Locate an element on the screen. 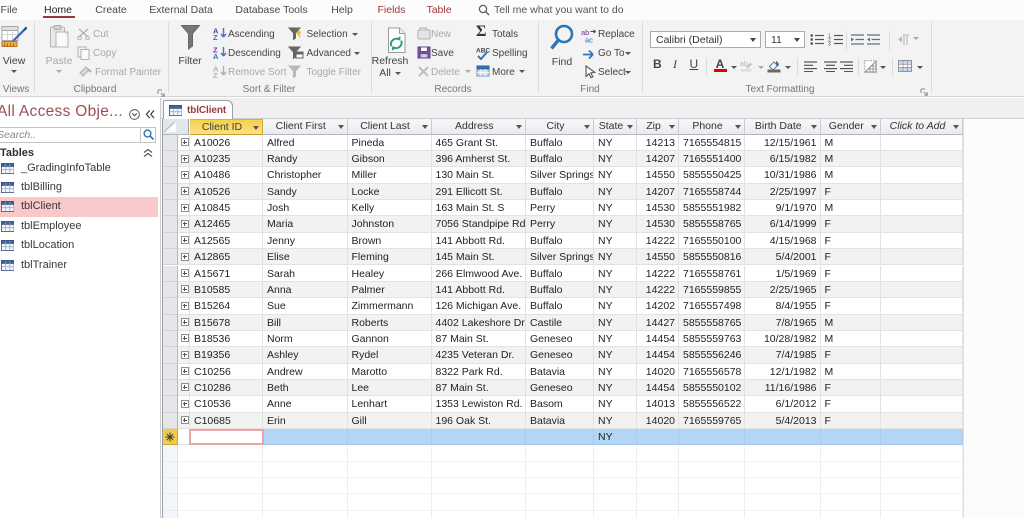  svg-text: ac is located at coordinates (589, 40).